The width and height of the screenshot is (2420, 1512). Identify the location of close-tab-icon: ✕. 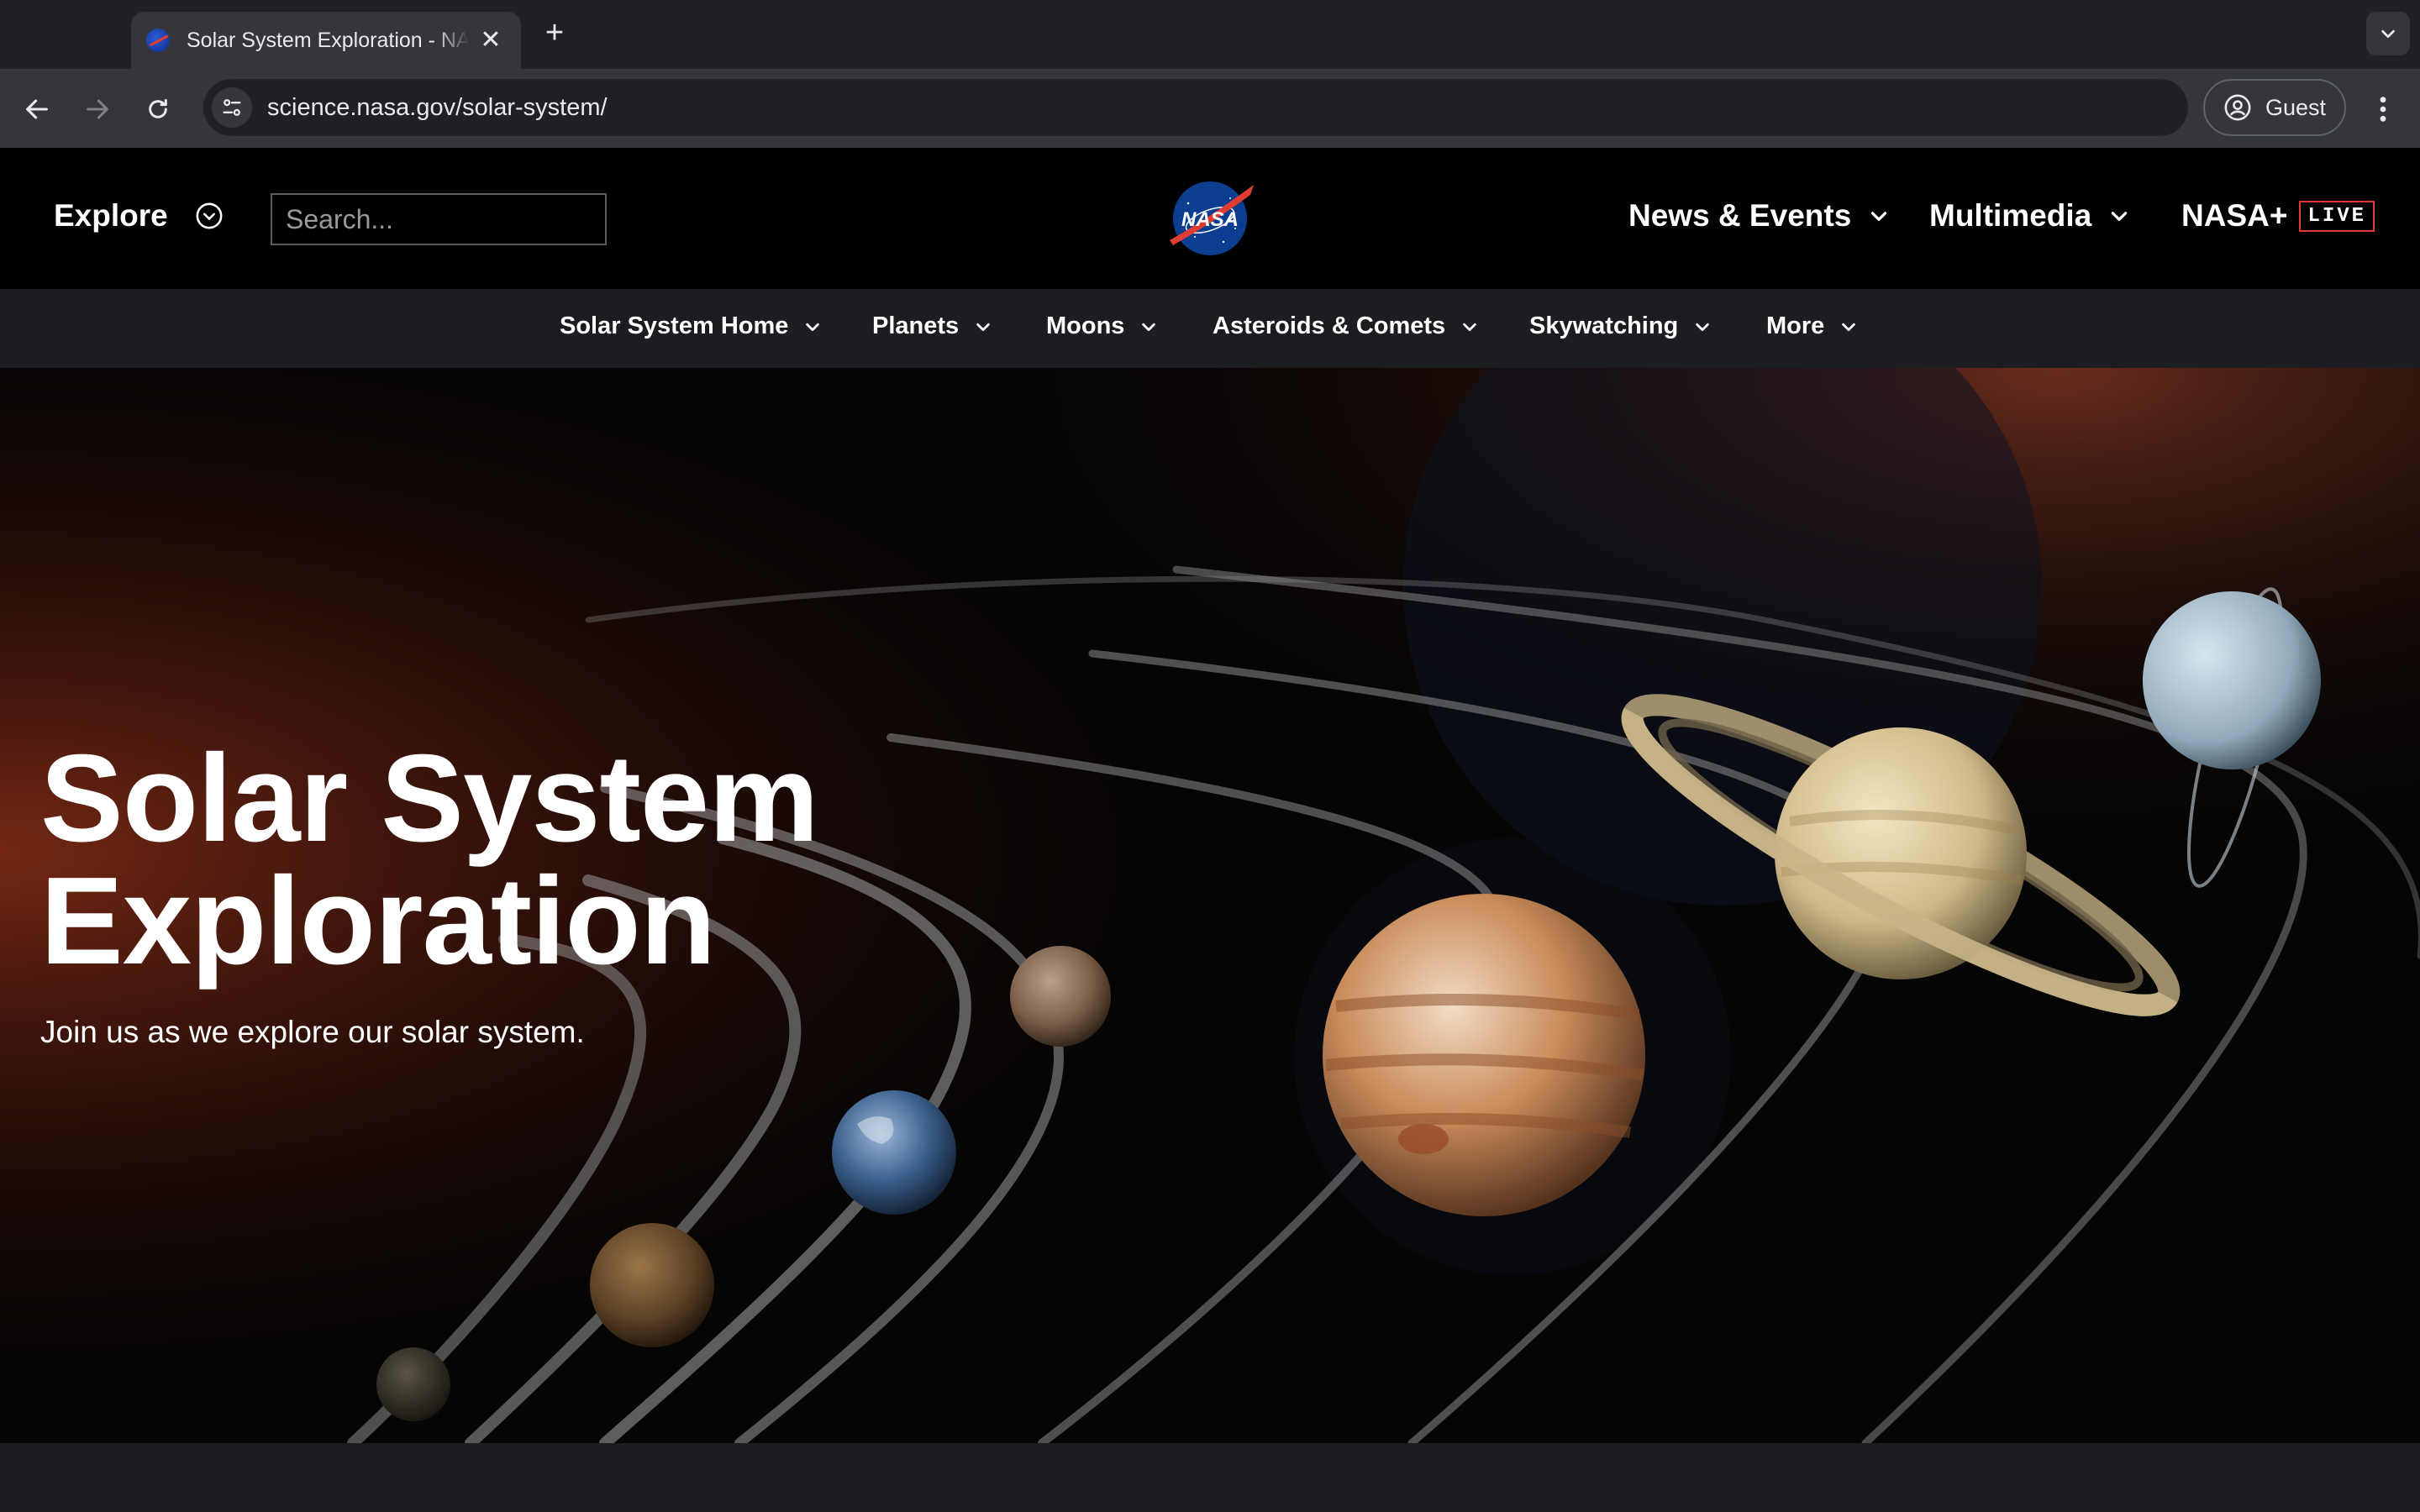
(491, 40).